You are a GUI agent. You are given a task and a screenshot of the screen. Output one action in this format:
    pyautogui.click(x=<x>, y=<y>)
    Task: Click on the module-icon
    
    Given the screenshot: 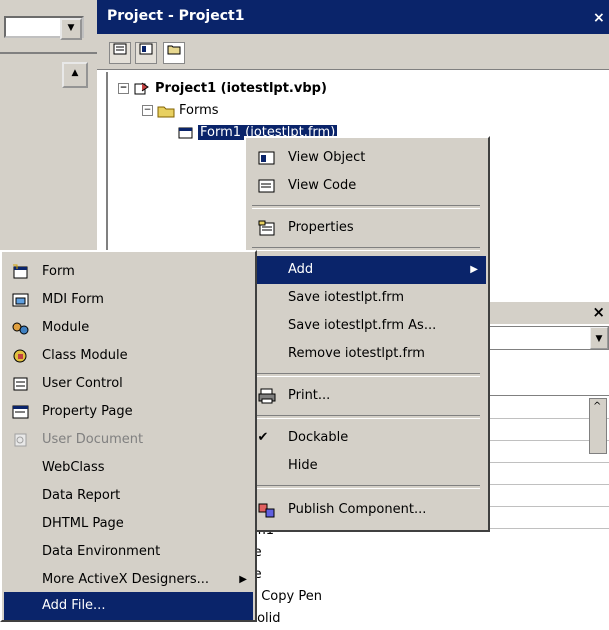 What is the action you would take?
    pyautogui.click(x=20, y=328)
    